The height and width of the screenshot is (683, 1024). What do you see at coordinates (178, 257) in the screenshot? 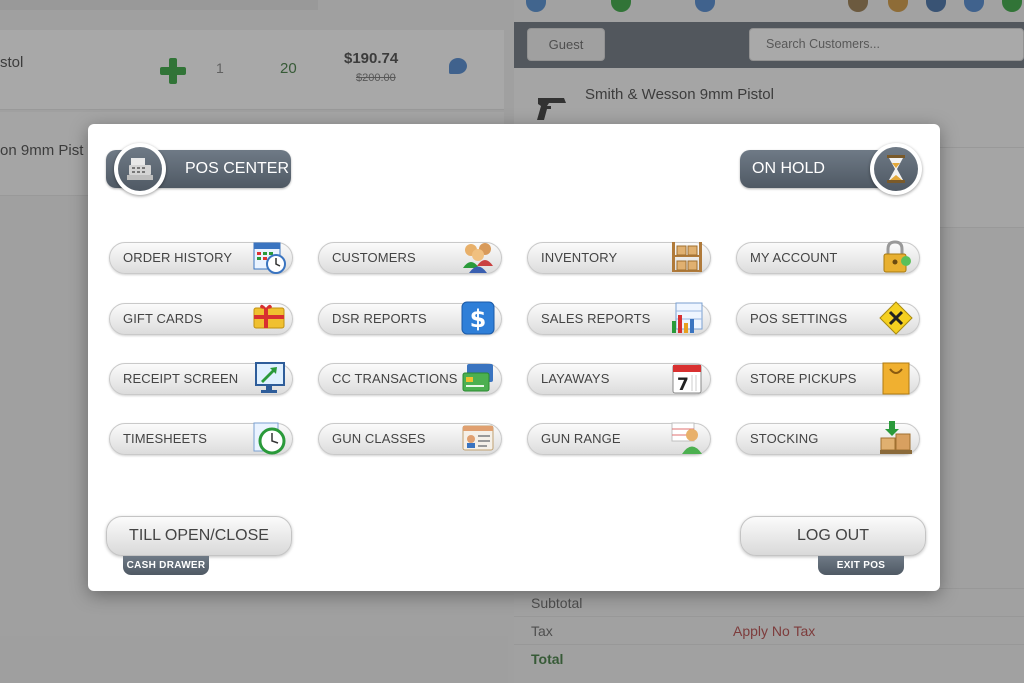
I see `order-history-label: ORDER HISTORY` at bounding box center [178, 257].